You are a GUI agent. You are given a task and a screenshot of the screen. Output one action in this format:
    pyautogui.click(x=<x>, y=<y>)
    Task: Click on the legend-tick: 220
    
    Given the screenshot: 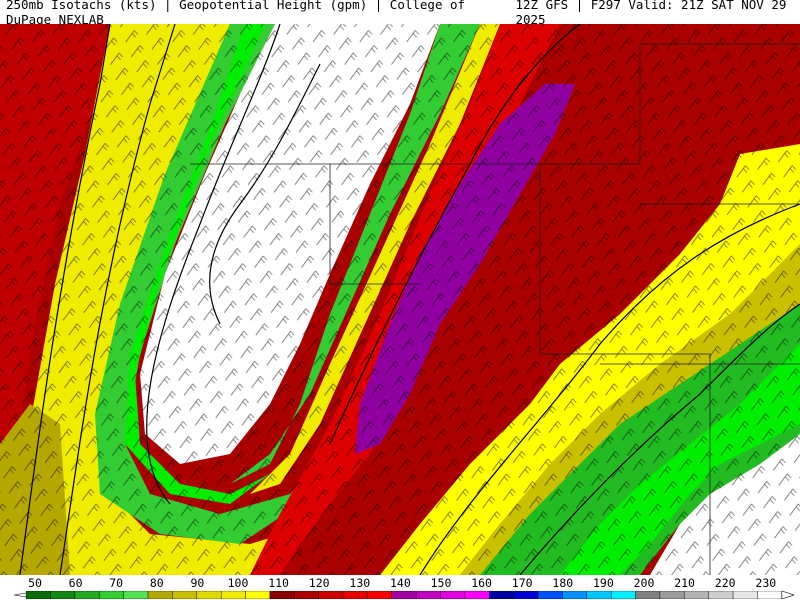 What is the action you would take?
    pyautogui.click(x=725, y=583)
    